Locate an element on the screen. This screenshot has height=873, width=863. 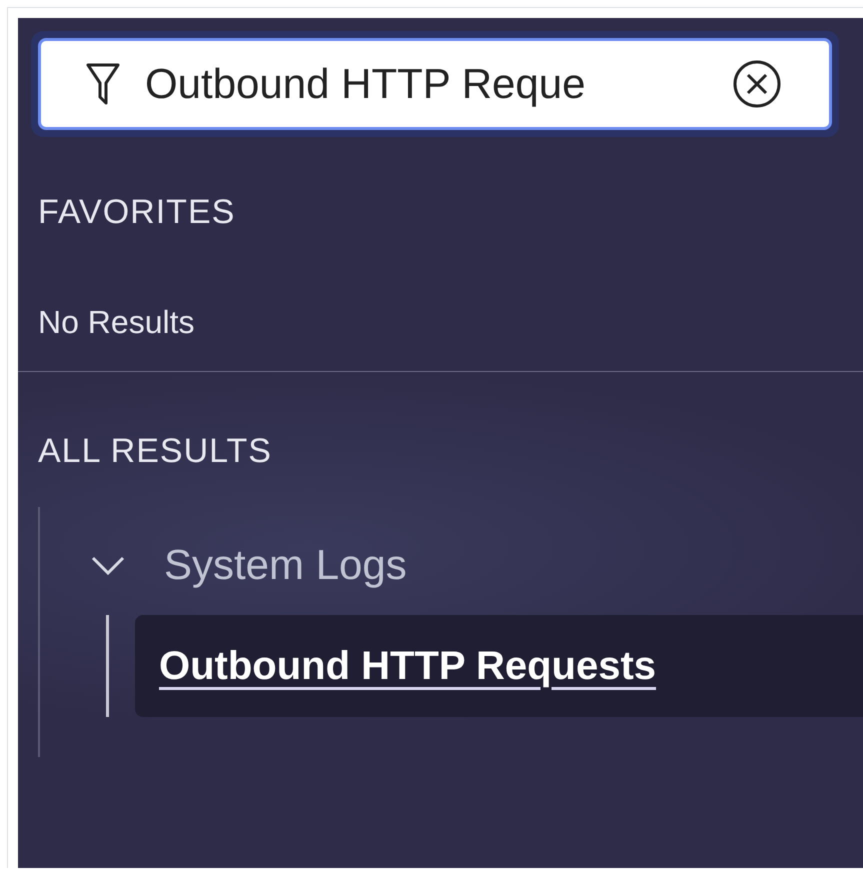
section-heading: FAVORITES is located at coordinates (137, 212).